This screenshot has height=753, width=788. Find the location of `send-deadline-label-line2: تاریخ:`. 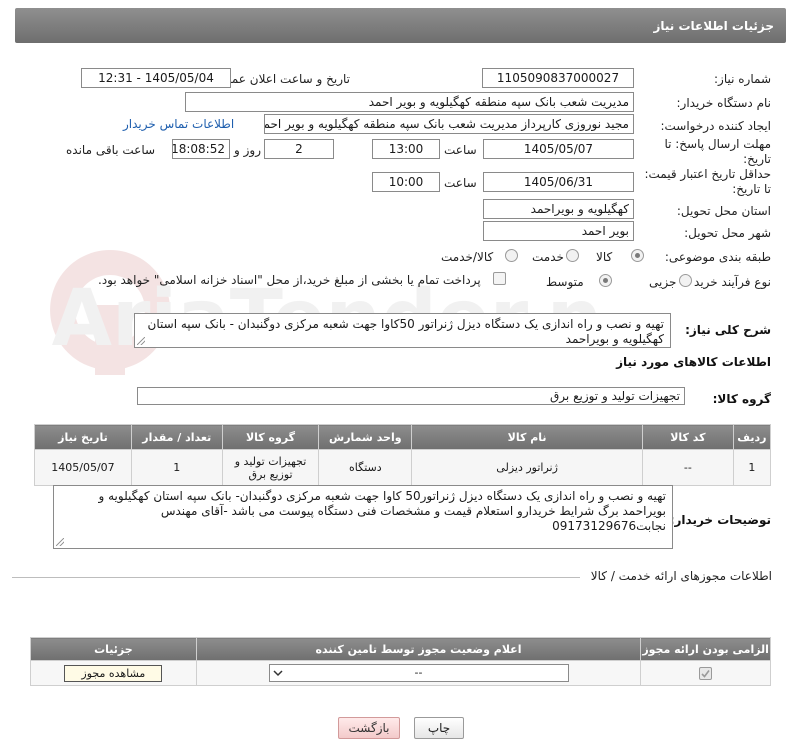

send-deadline-label-line2: تاریخ: is located at coordinates (757, 159).